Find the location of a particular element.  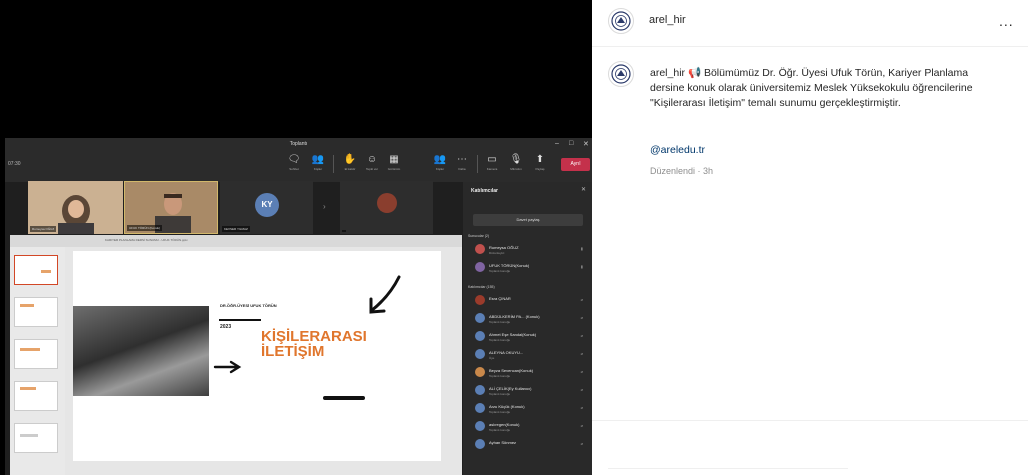

invite-button: Davet paylaş is located at coordinates (528, 220).